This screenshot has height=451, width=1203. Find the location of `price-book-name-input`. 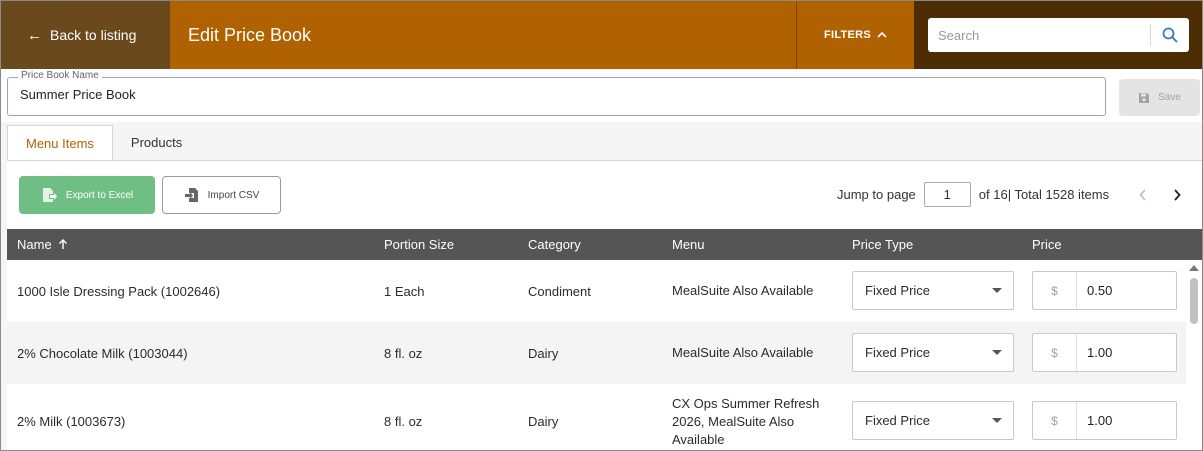

price-book-name-input is located at coordinates (555, 94).